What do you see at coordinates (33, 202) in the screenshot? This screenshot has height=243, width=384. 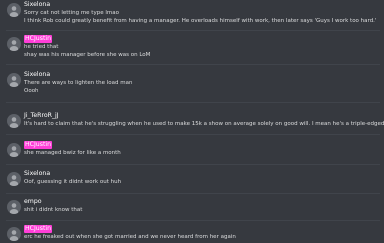 I see `username: empo` at bounding box center [33, 202].